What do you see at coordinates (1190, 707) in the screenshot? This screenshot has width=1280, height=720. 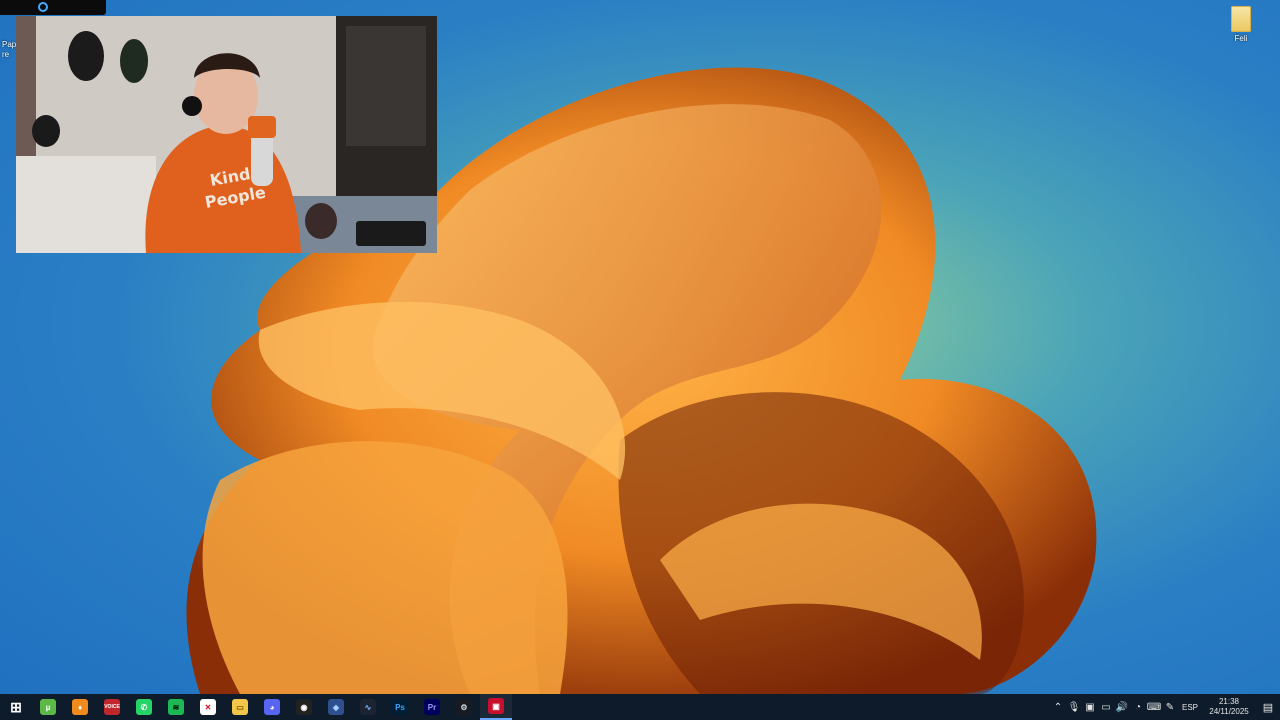 I see `language-indicator: ESP` at bounding box center [1190, 707].